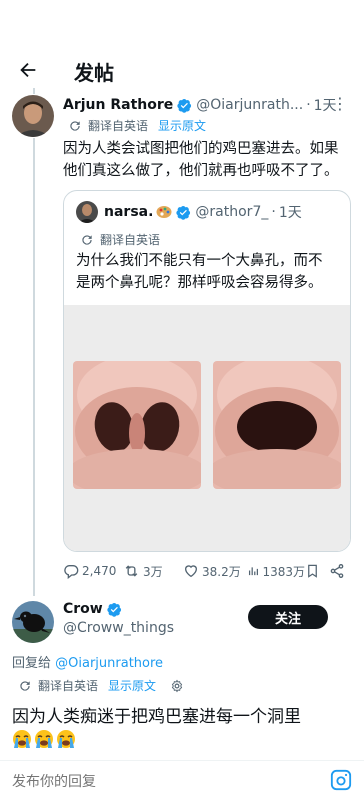 The width and height of the screenshot is (364, 800). Describe the element at coordinates (32, 663) in the screenshot. I see `reply-to-label: 回复给` at that location.